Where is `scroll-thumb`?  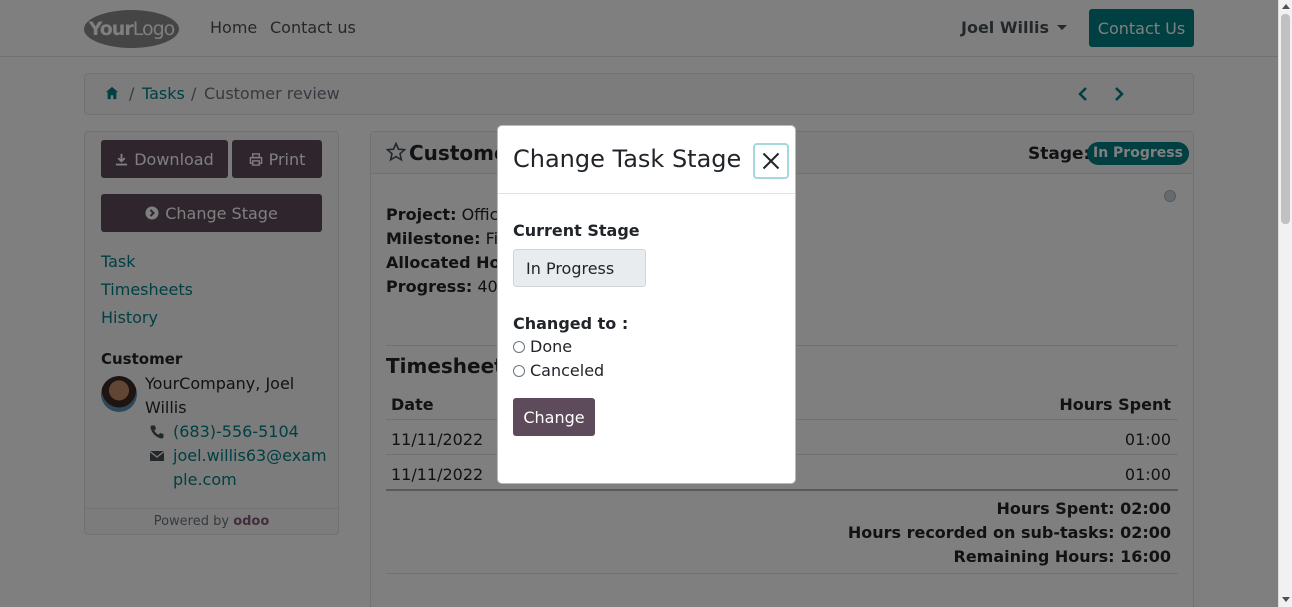
scroll-thumb is located at coordinates (1285, 119).